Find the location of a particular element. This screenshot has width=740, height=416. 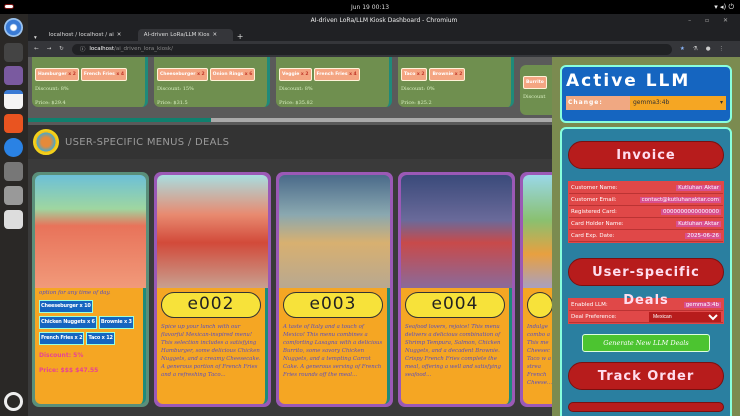

invoice-row: Card Exp. Date: 2025-06-26 is located at coordinates (646, 236).